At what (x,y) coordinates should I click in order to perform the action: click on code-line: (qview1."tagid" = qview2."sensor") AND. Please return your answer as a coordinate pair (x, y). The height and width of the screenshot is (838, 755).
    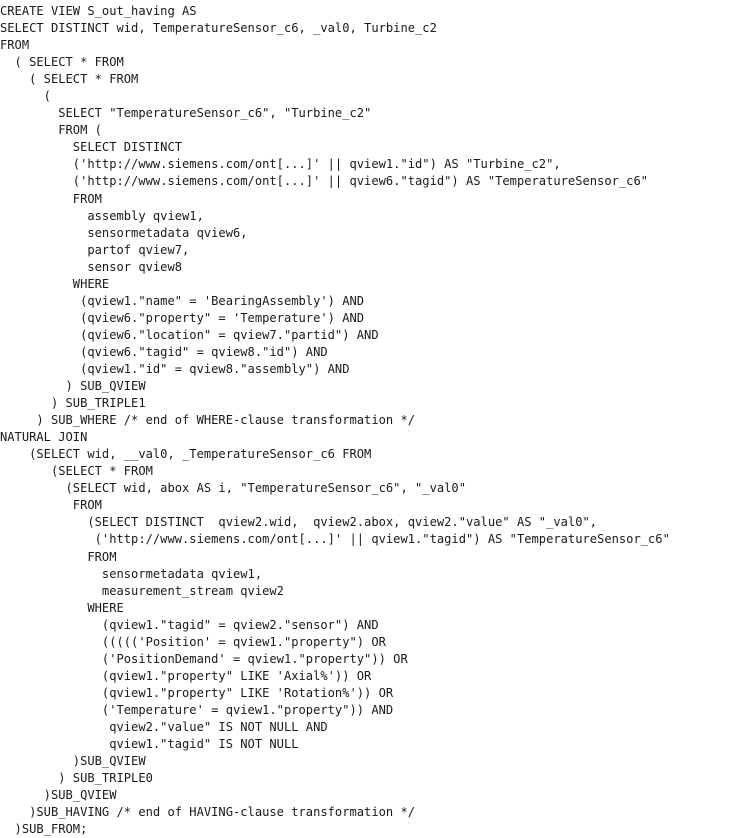
    Looking at the image, I should click on (189, 624).